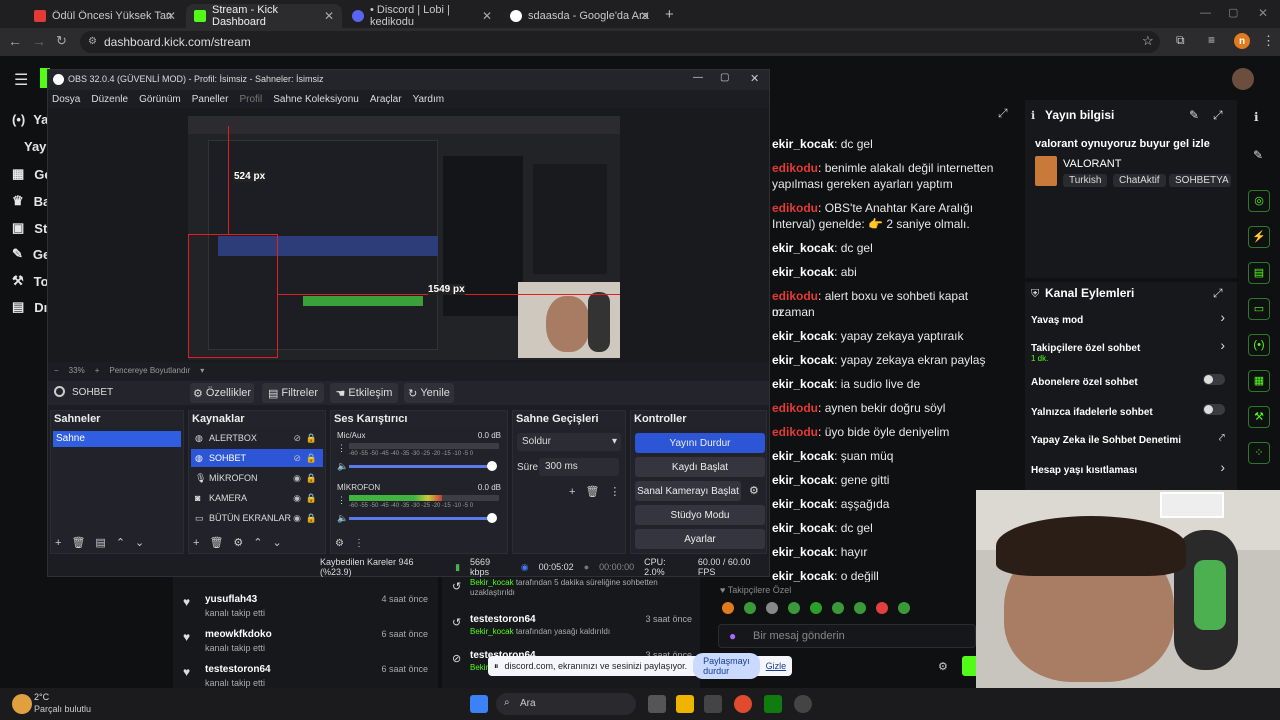 The image size is (1280, 720). Describe the element at coordinates (1194, 115) in the screenshot. I see `edit-icon: ✎` at that location.